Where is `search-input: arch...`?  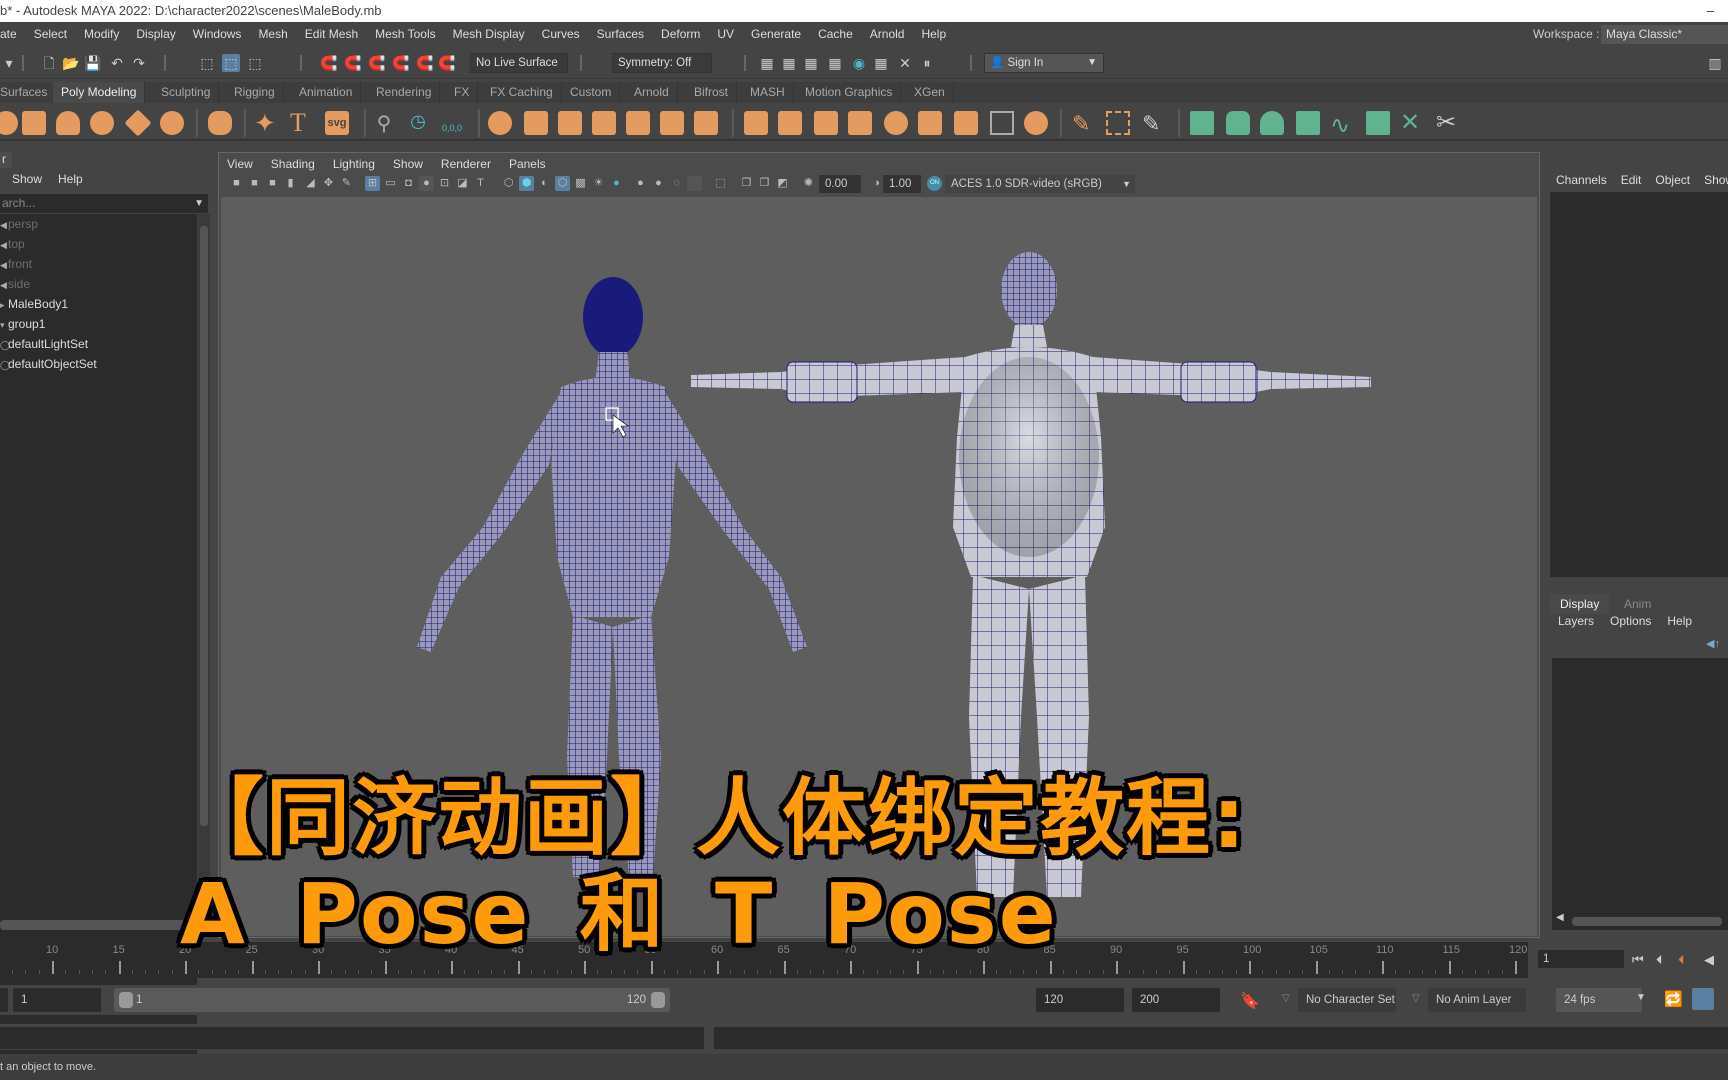 search-input: arch... is located at coordinates (18, 203).